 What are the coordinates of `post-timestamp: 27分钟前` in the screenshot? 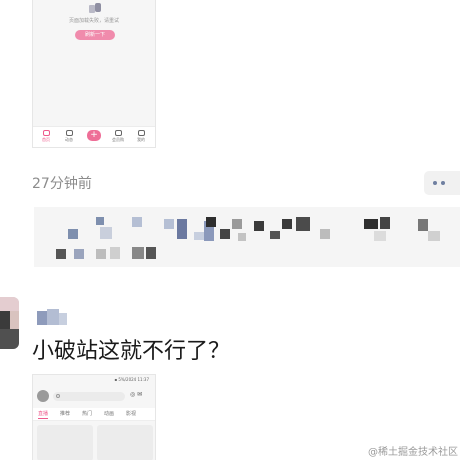 It's located at (62, 184).